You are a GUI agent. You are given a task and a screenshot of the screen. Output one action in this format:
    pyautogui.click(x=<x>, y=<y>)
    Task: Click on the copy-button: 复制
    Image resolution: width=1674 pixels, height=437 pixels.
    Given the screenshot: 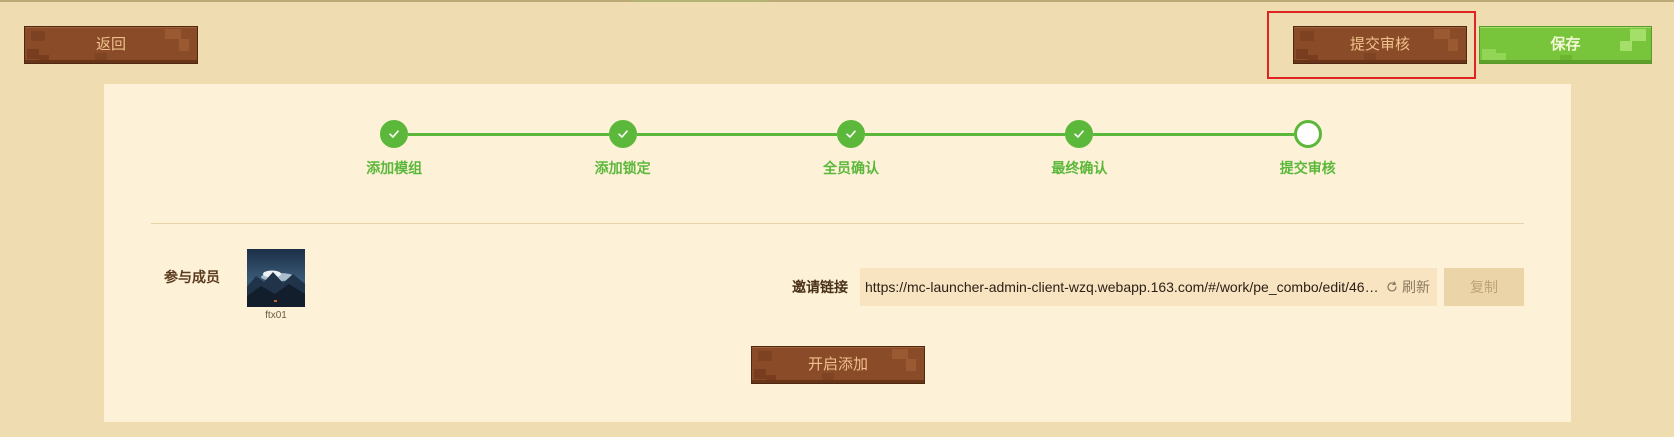 What is the action you would take?
    pyautogui.click(x=1484, y=287)
    